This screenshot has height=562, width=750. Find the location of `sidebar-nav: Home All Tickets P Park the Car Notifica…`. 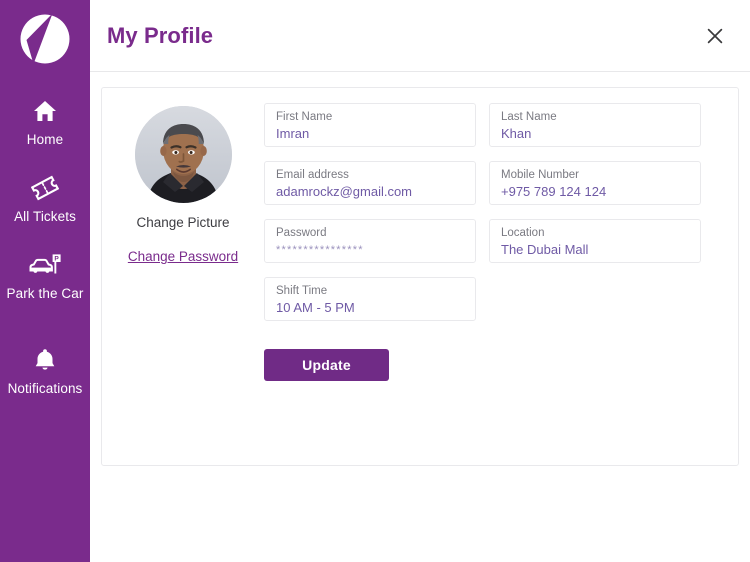

sidebar-nav: Home All Tickets P Park the Car Notifica… is located at coordinates (45, 255).